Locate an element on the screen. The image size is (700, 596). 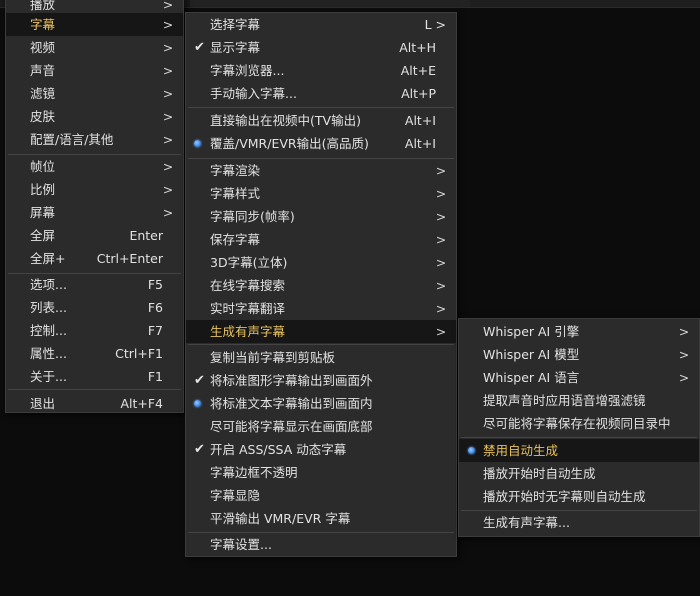
menu-item-save-in-video-dir: 尽可能将字幕保存在视频同目录中 is located at coordinates (579, 423).